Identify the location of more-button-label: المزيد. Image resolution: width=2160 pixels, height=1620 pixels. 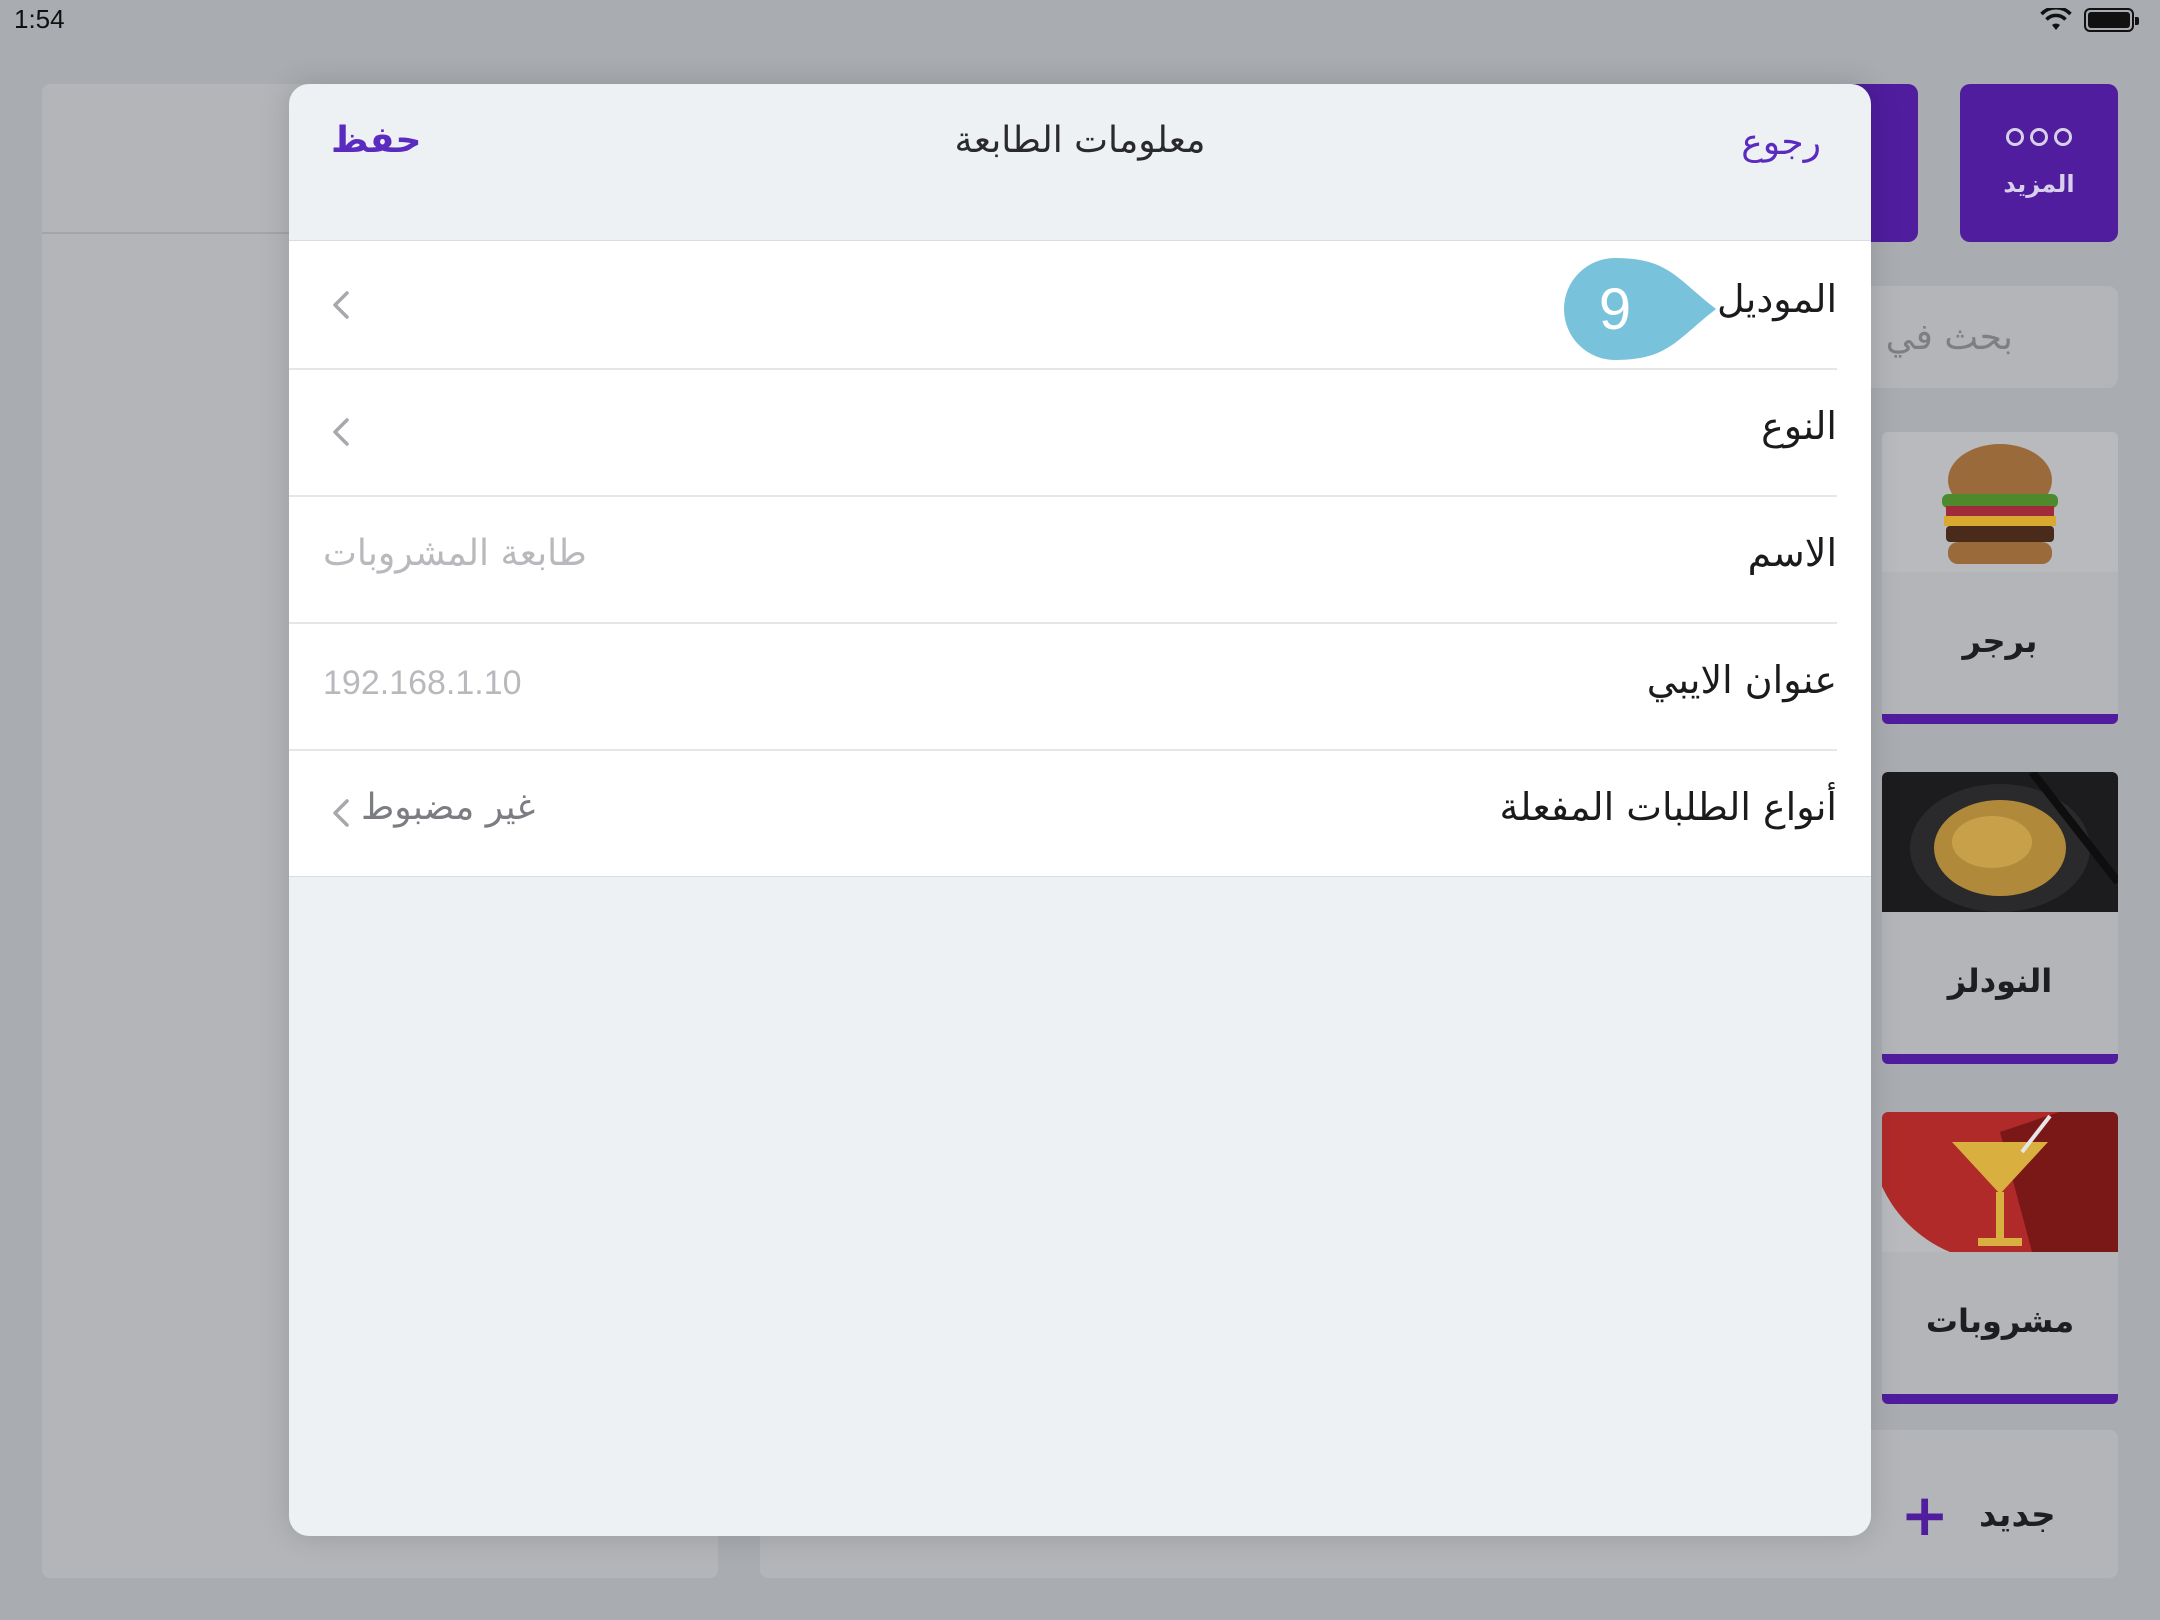
(2039, 184).